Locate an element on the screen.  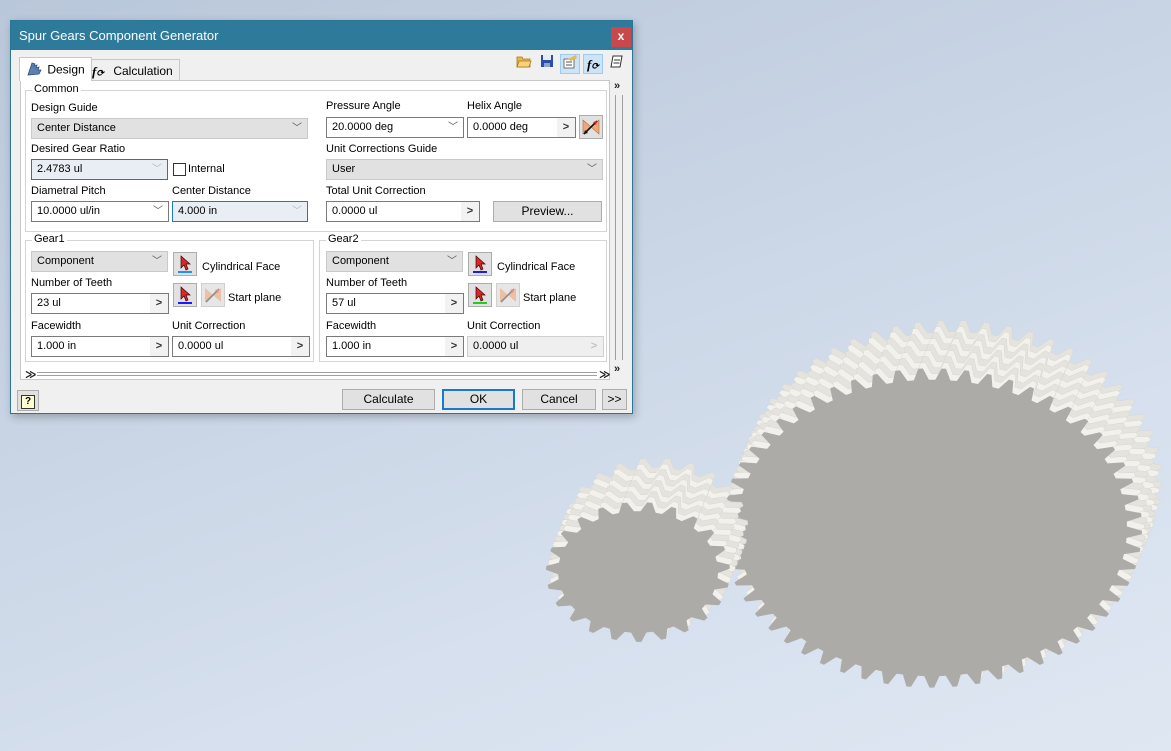
gear2-teeth-label: Number of Teeth is located at coordinates (367, 283).